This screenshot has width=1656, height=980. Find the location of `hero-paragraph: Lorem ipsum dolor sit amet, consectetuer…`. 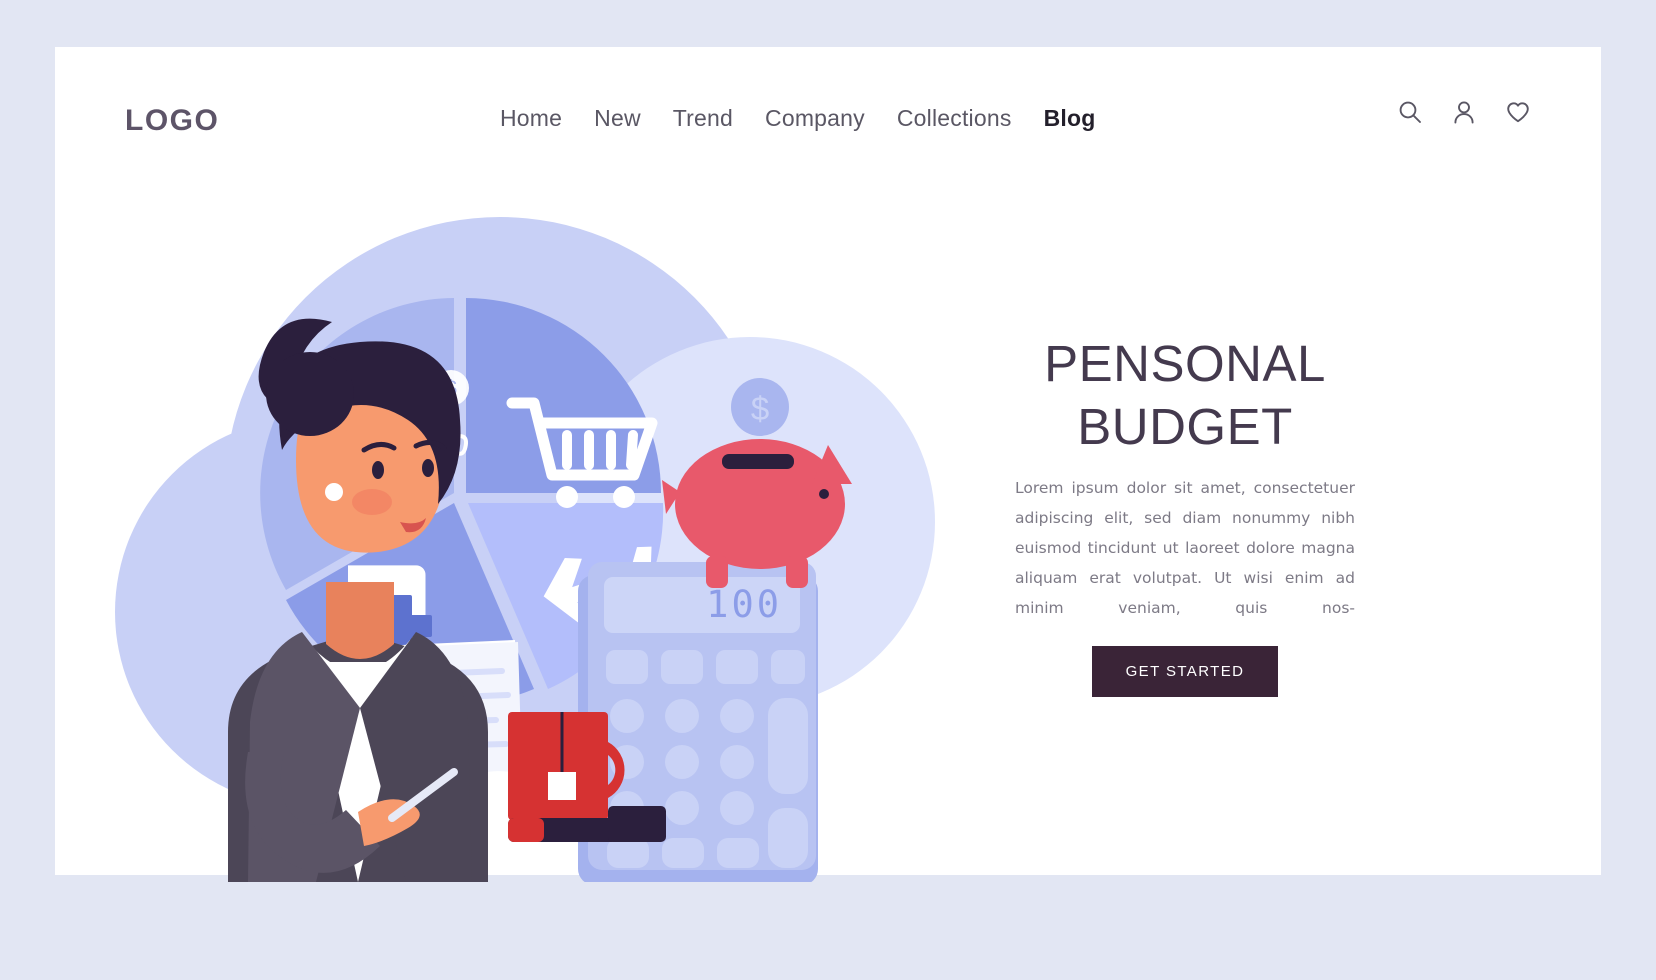

hero-paragraph: Lorem ipsum dolor sit amet, consectetuer… is located at coordinates (1185, 548).